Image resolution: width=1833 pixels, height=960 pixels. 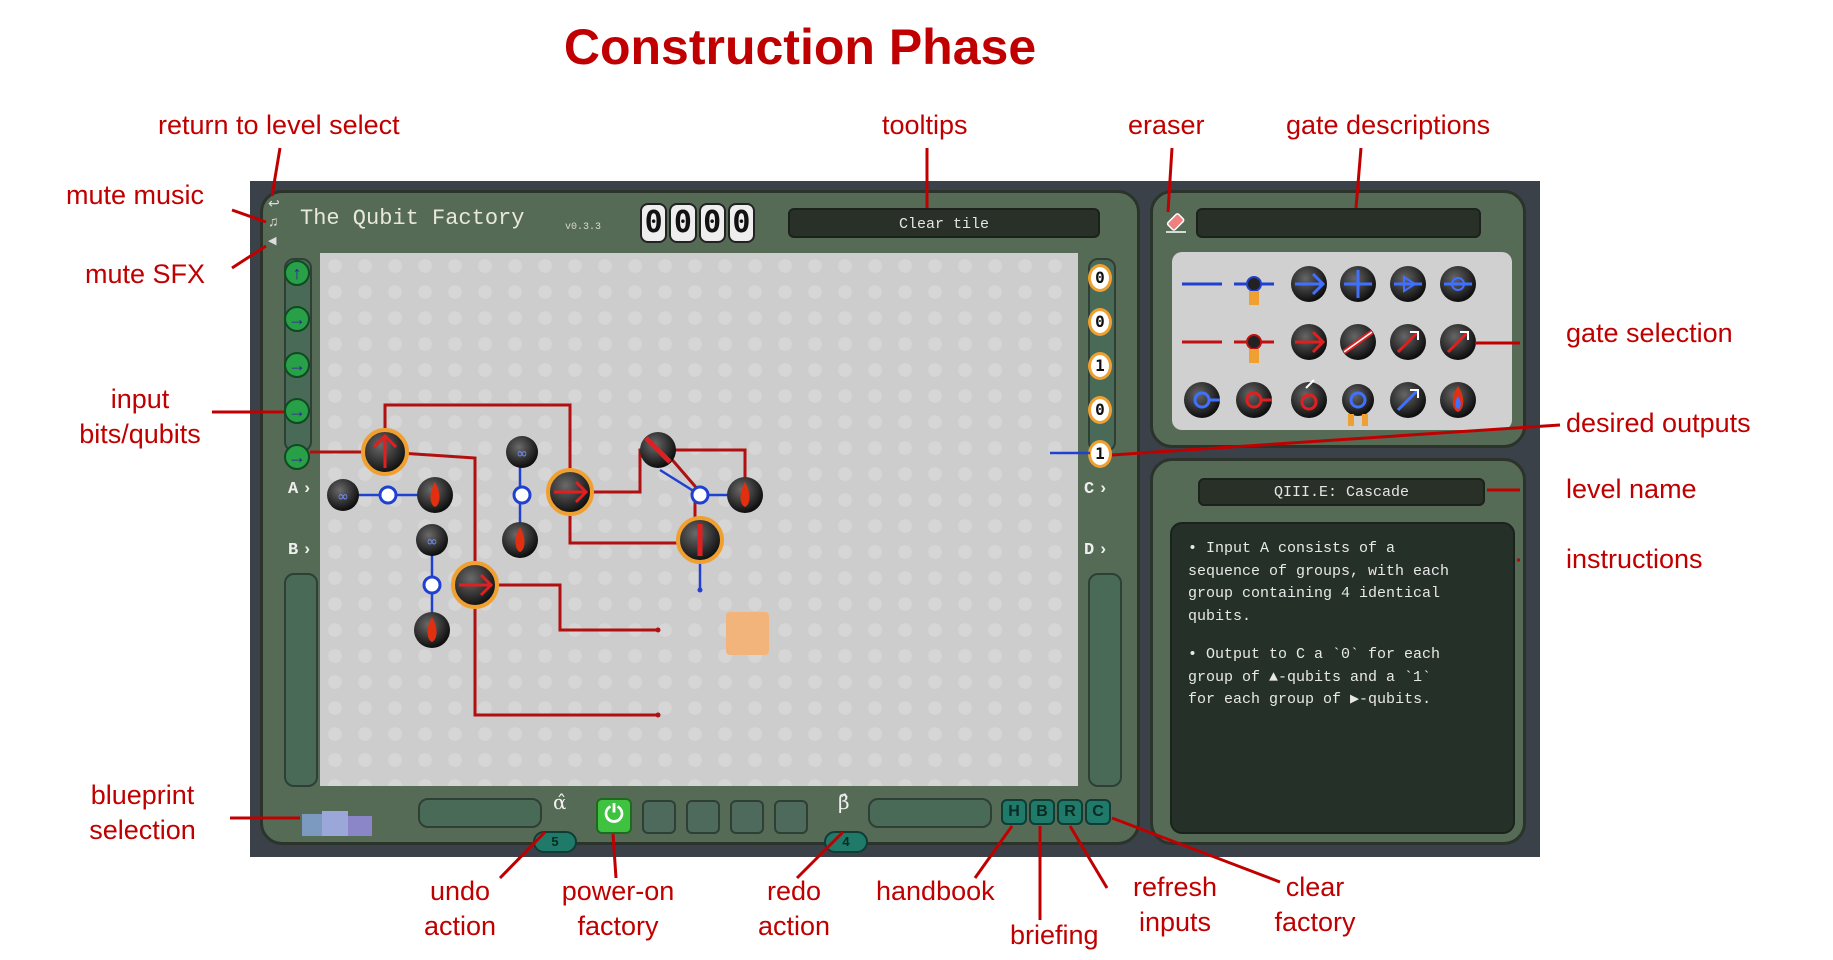 I want to click on annotation-gate-descriptions: gate descriptions, so click(x=1388, y=125).